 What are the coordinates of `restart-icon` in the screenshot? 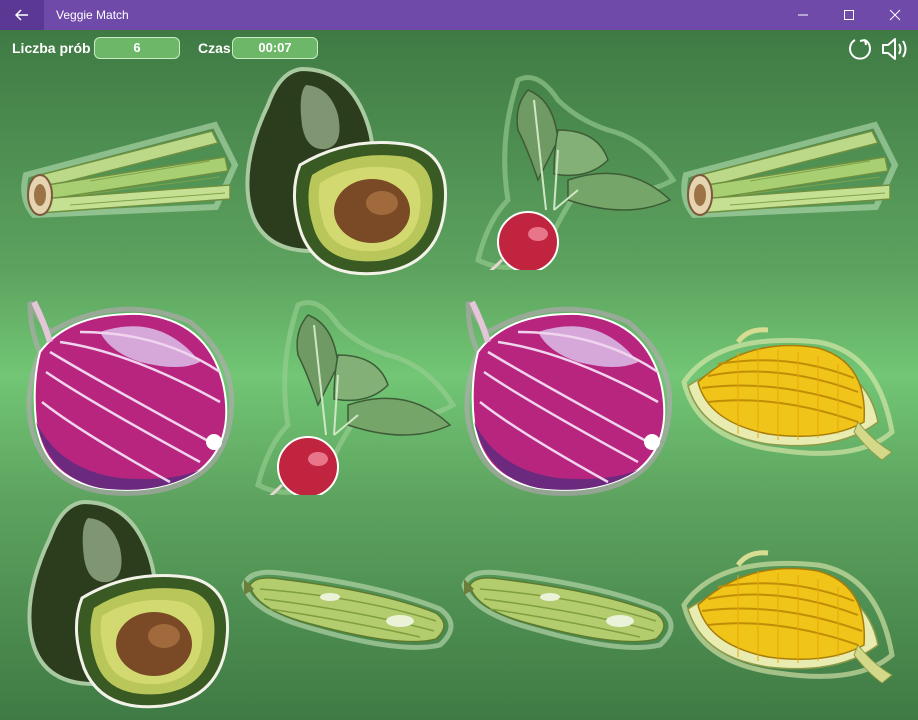 It's located at (860, 49).